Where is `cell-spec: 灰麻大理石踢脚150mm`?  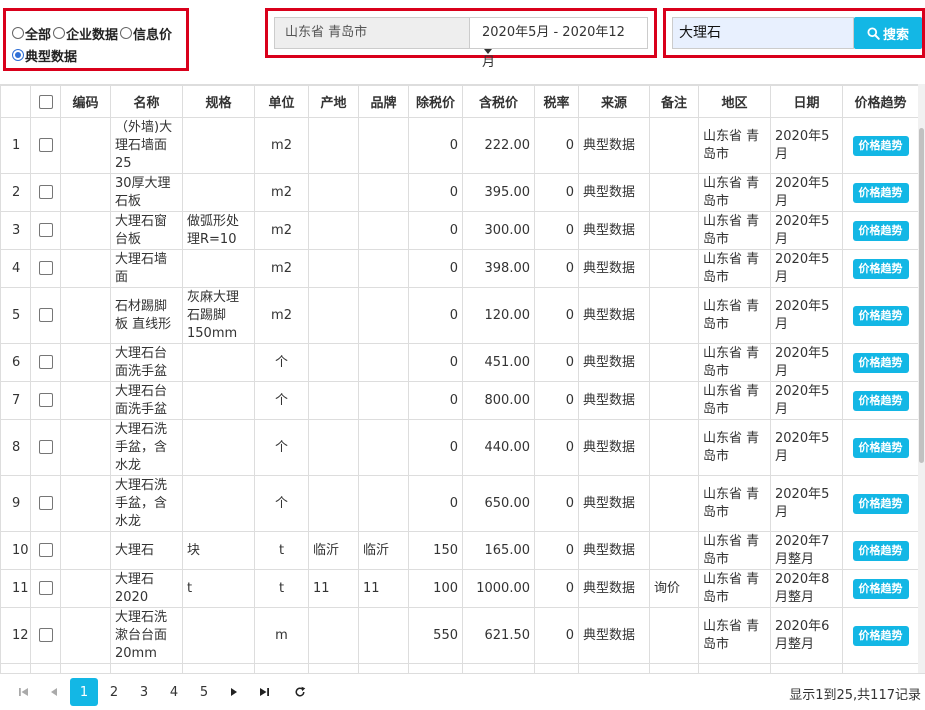 cell-spec: 灰麻大理石踢脚150mm is located at coordinates (218, 315).